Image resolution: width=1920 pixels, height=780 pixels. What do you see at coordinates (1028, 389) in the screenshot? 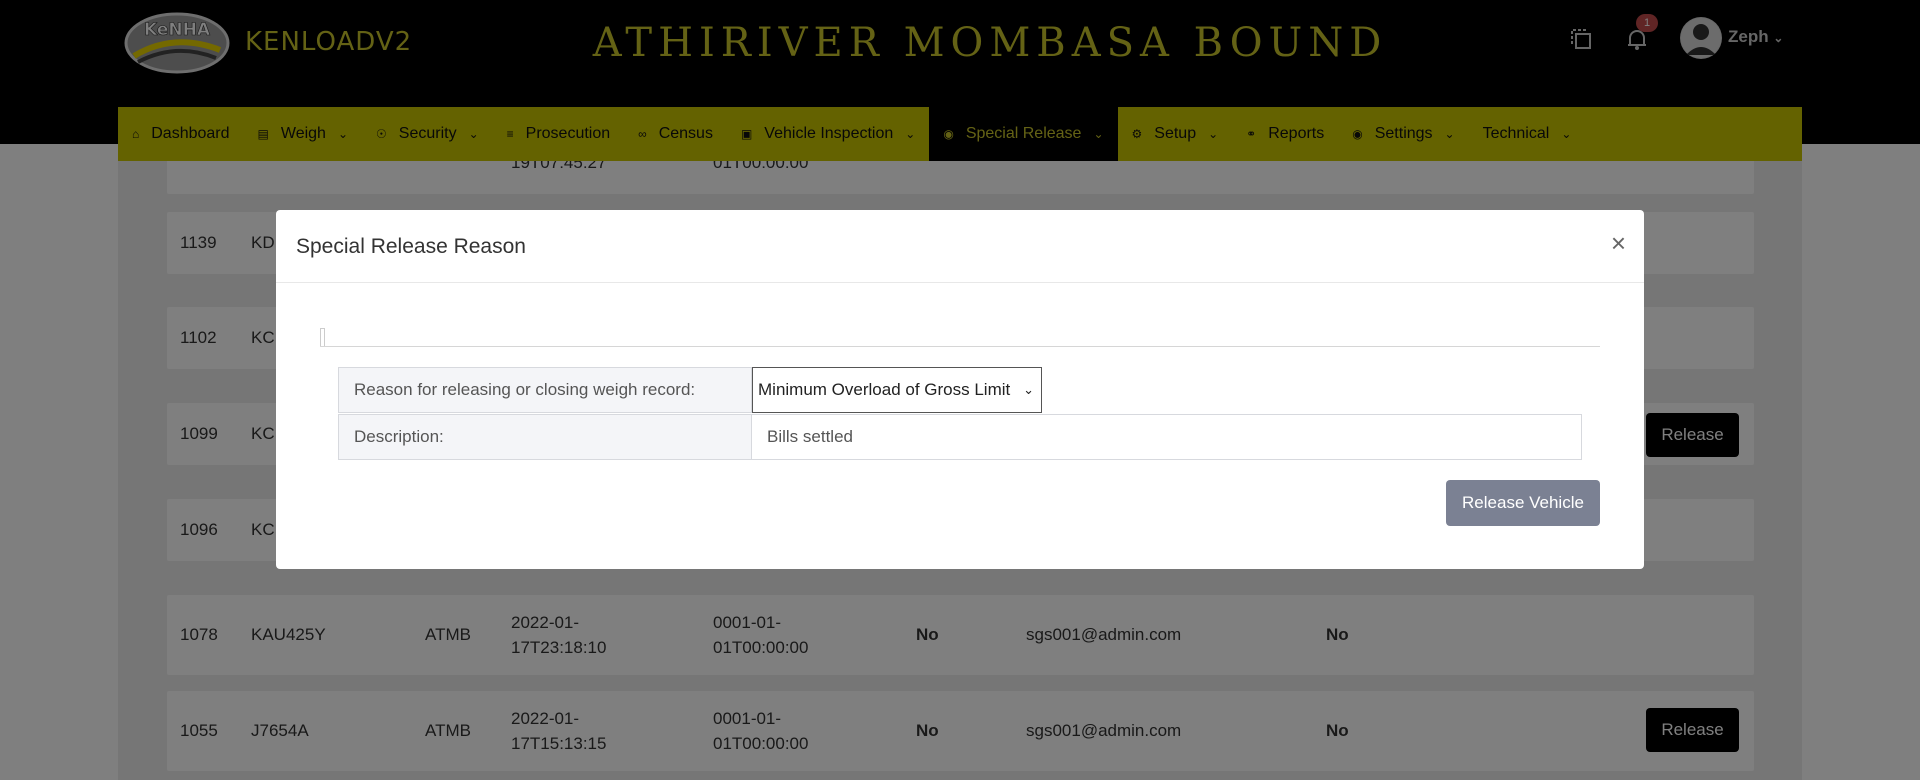
I see `chevron-down-icon: ⌄` at bounding box center [1028, 389].